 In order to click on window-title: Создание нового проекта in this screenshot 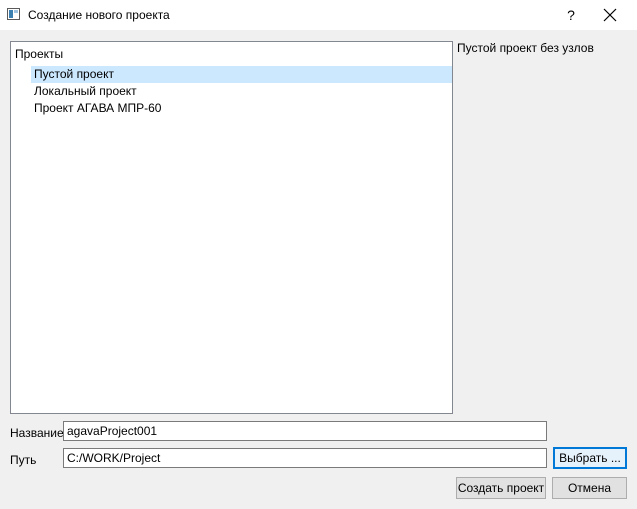, I will do `click(99, 15)`.